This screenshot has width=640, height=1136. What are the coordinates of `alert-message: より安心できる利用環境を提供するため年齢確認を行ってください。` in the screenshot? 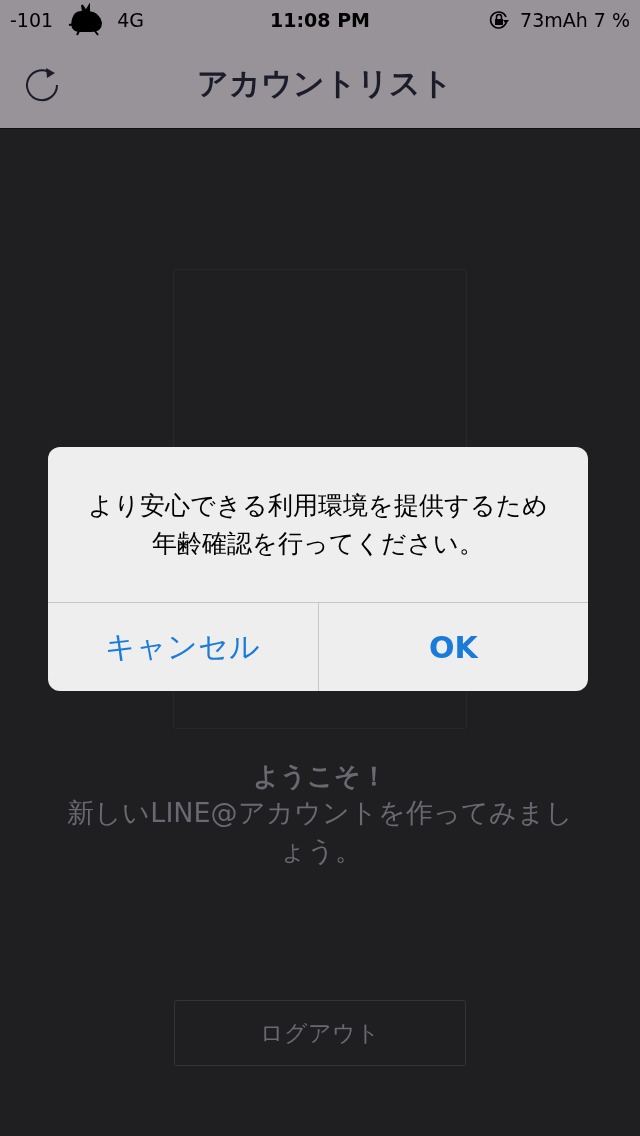 It's located at (318, 524).